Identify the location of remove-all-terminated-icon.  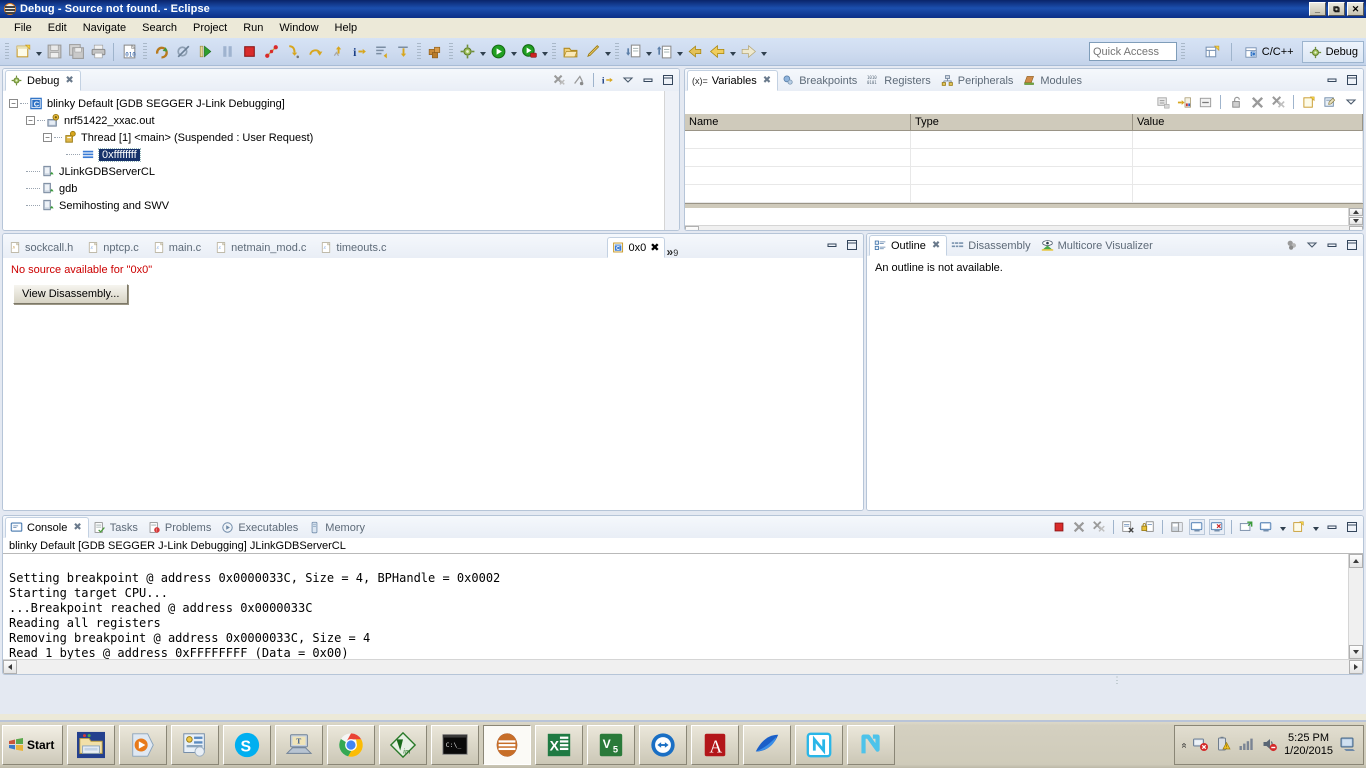
(559, 80).